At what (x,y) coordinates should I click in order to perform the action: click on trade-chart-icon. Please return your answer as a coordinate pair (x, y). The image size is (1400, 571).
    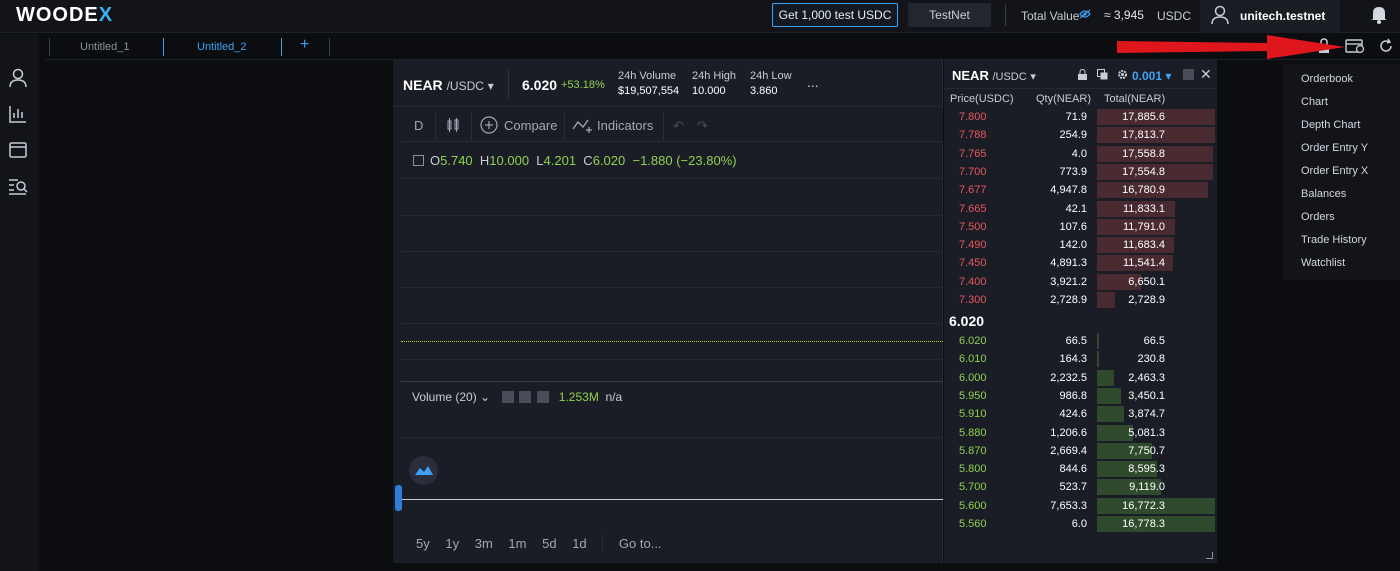
    Looking at the image, I should click on (18, 114).